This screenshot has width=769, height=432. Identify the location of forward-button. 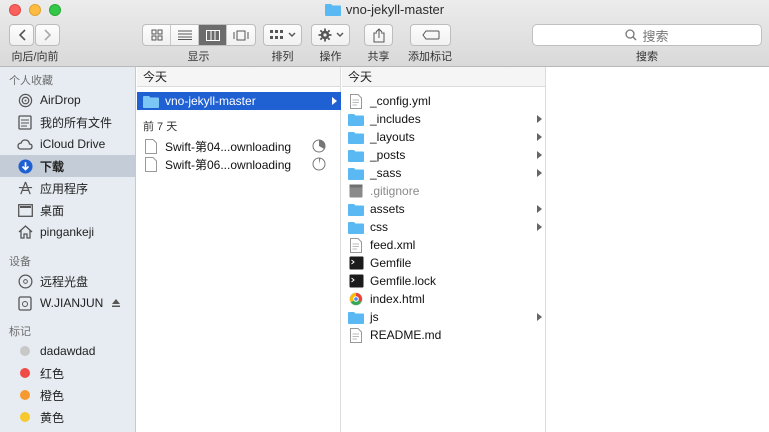
(47, 35).